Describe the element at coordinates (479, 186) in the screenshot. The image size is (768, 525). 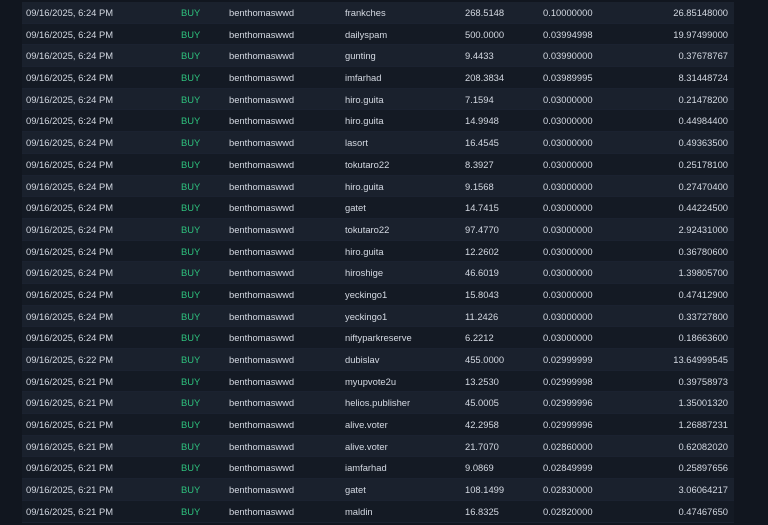
I see `trade-quantity: 9.1568` at that location.